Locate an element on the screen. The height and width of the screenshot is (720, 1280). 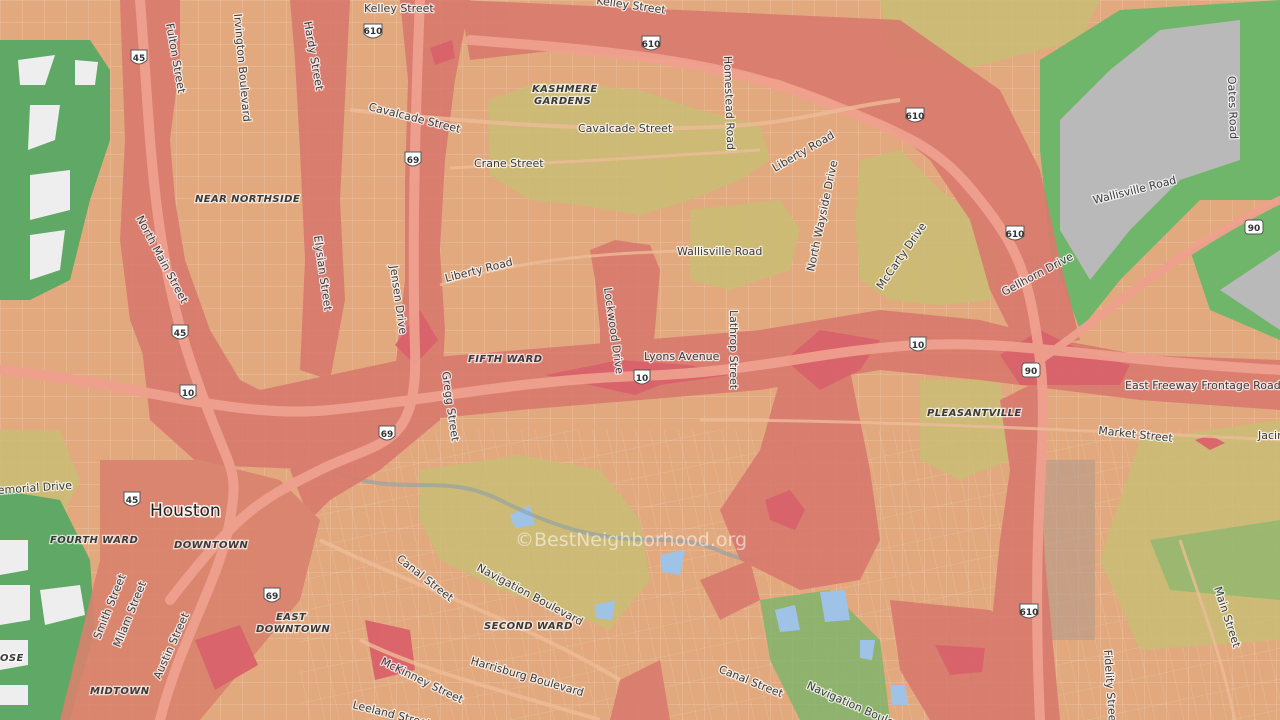
shield-90-a: 90 is located at coordinates (1031, 370).